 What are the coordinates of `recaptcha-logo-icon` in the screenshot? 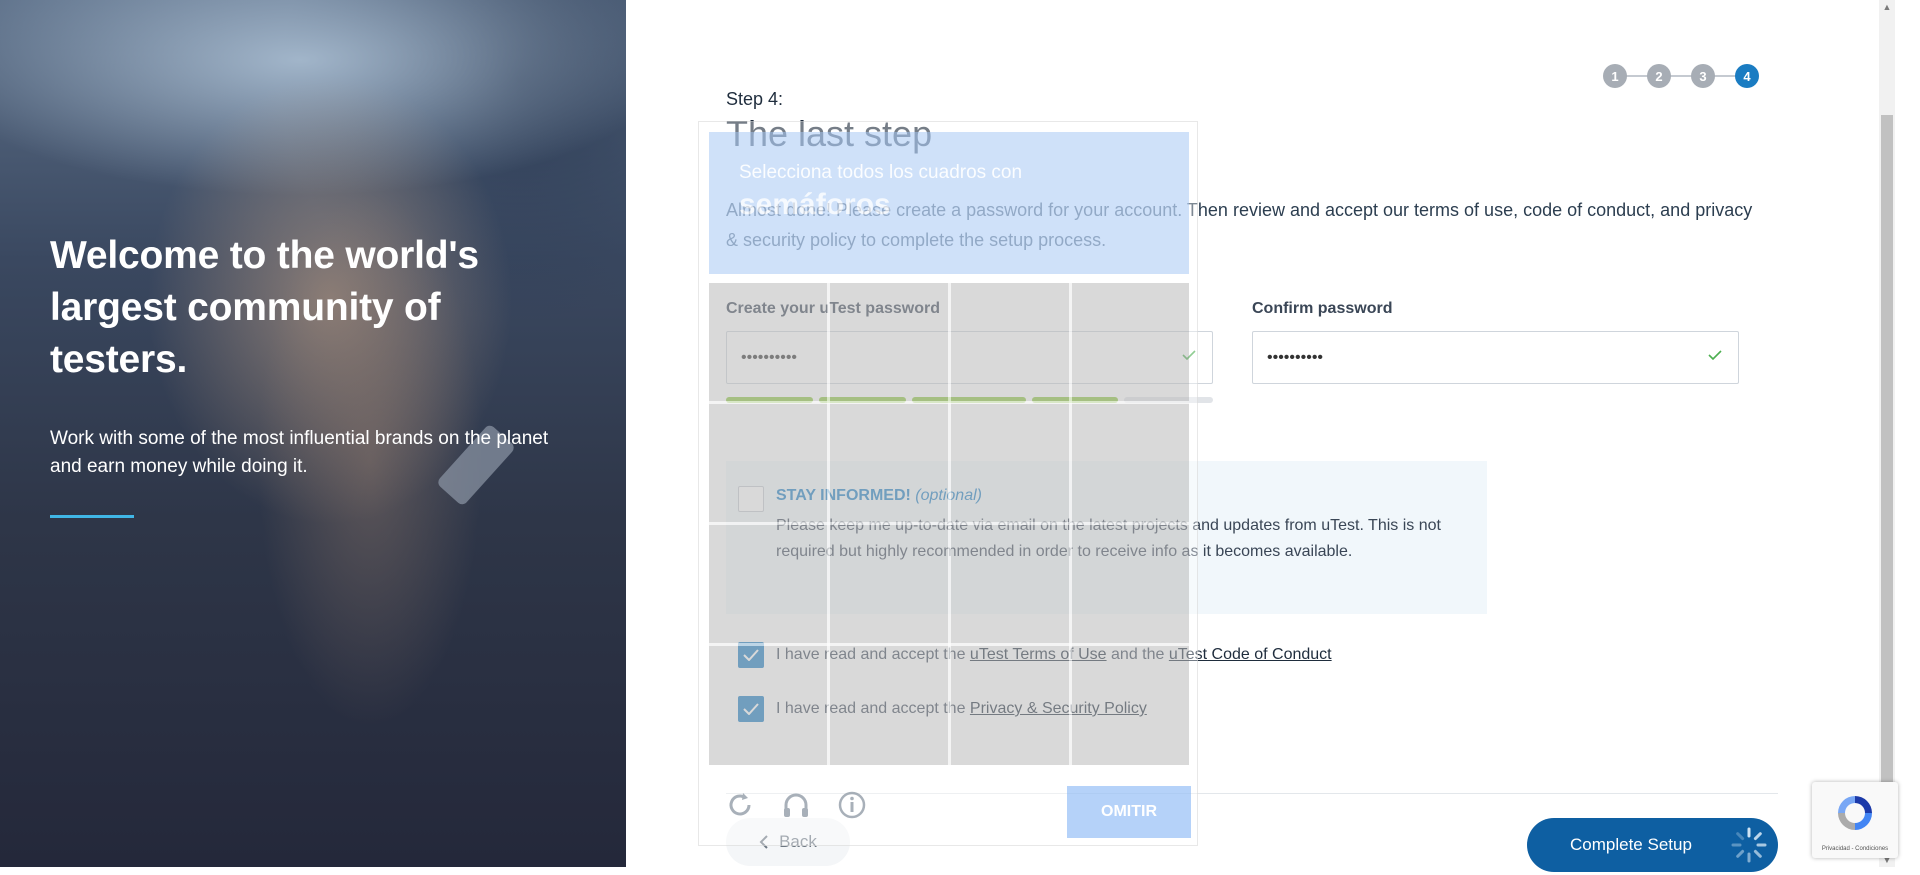 It's located at (1855, 813).